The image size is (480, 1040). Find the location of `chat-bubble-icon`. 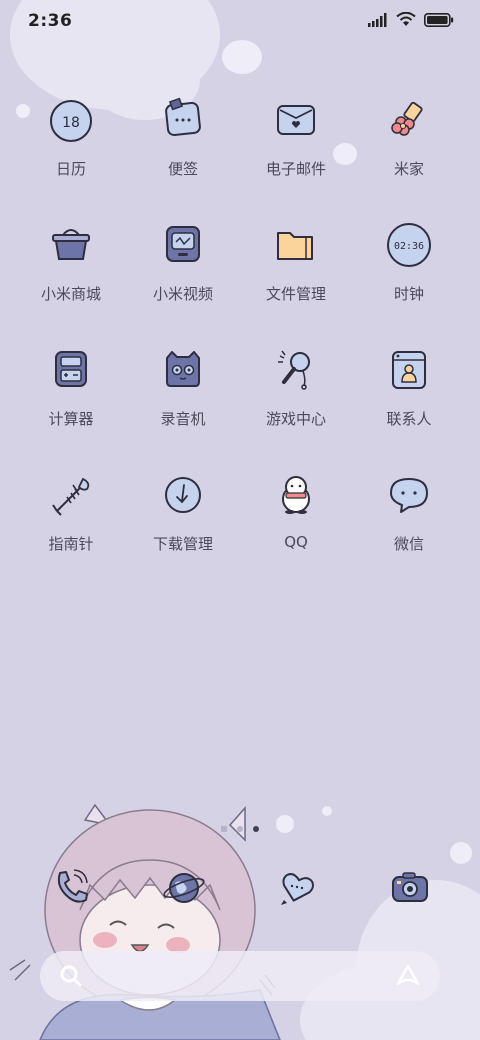

chat-bubble-icon is located at coordinates (409, 495).